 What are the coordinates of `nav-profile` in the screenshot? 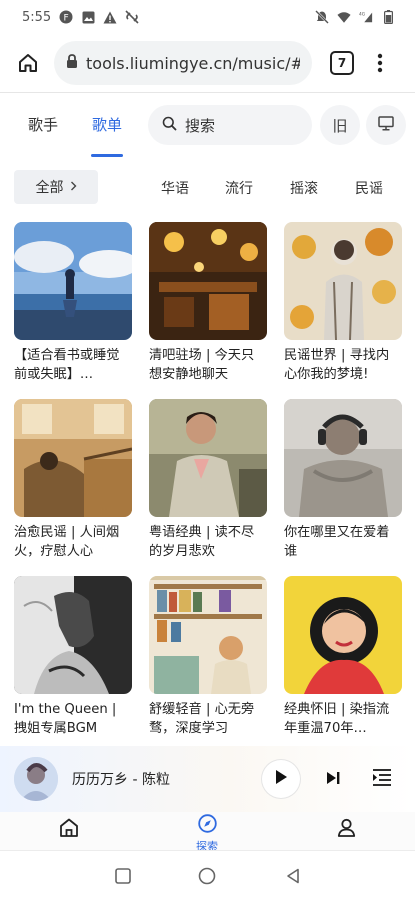 It's located at (346, 829).